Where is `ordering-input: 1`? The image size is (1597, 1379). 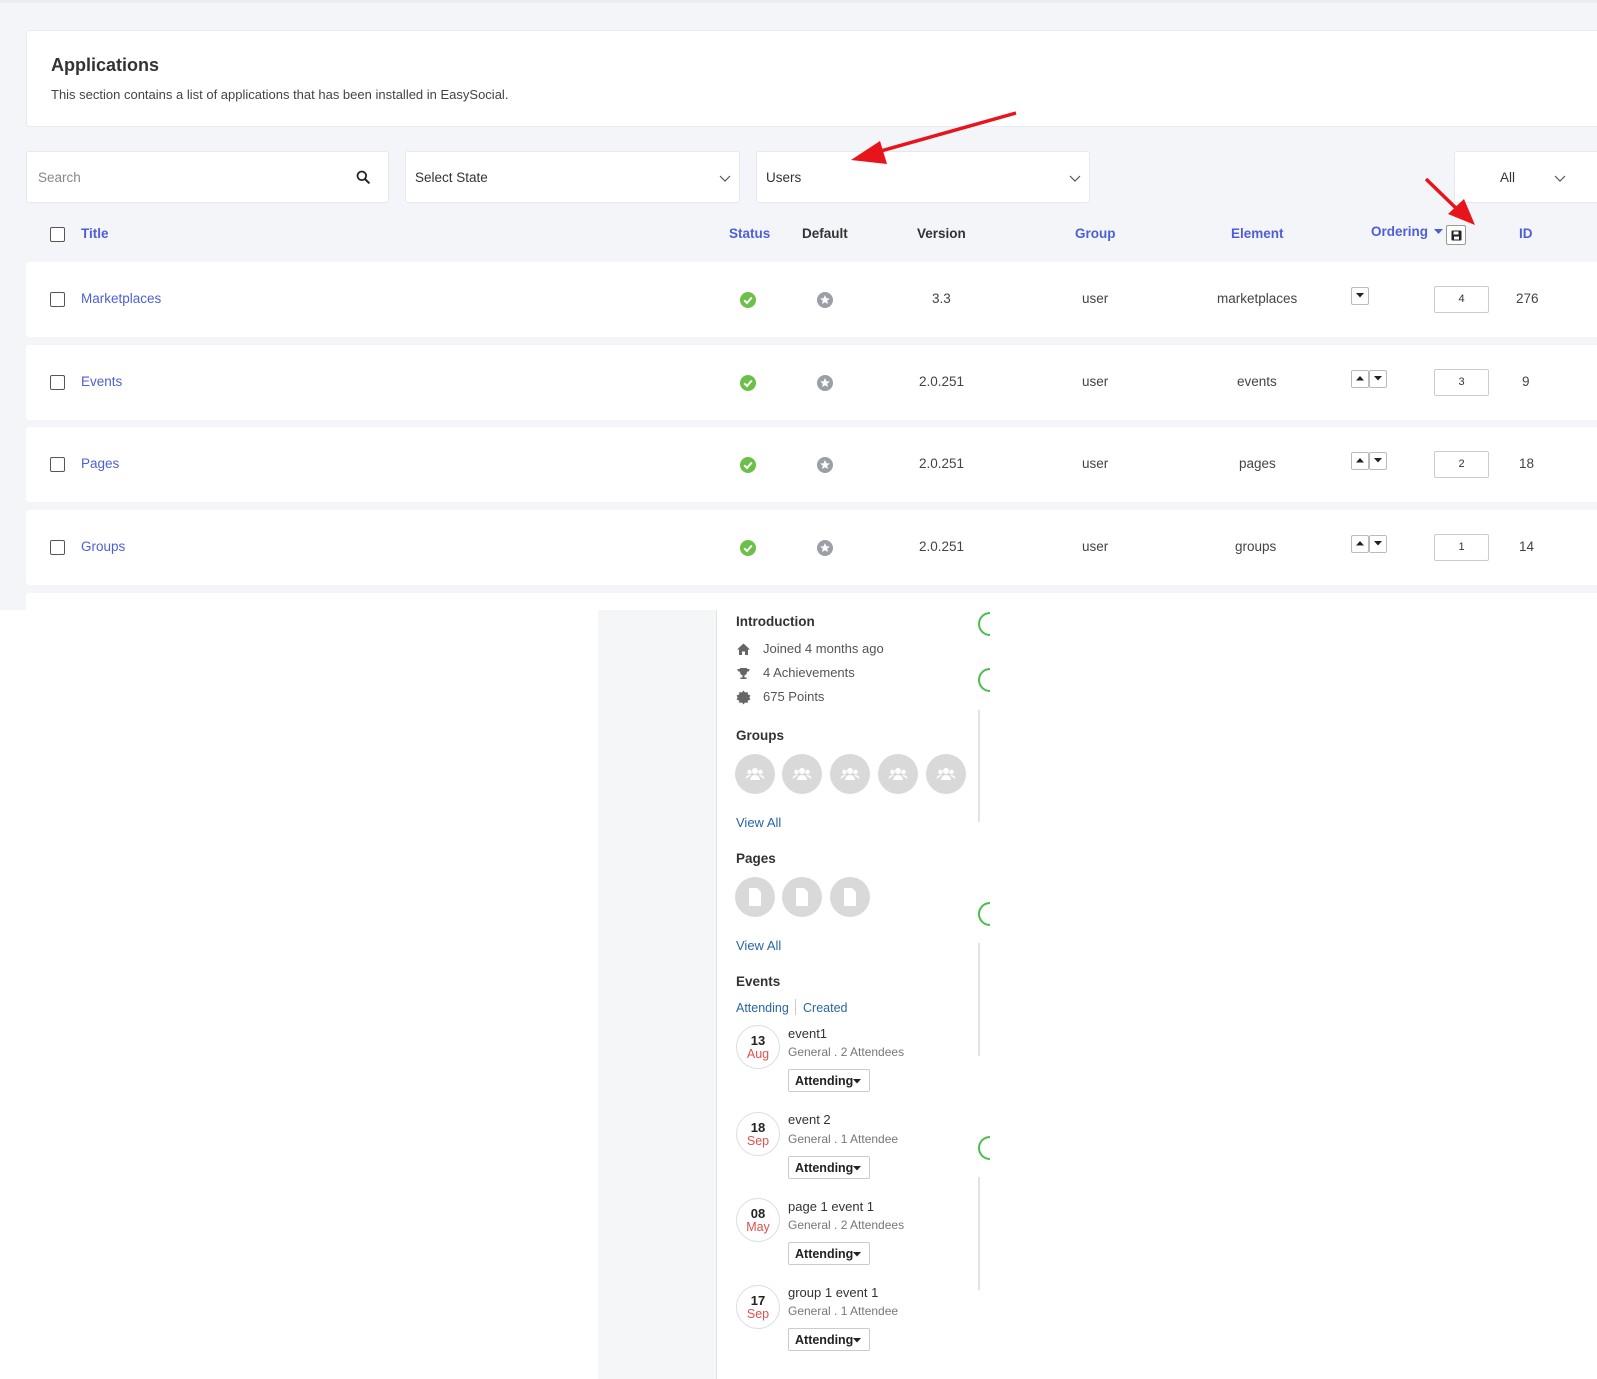
ordering-input: 1 is located at coordinates (1461, 547).